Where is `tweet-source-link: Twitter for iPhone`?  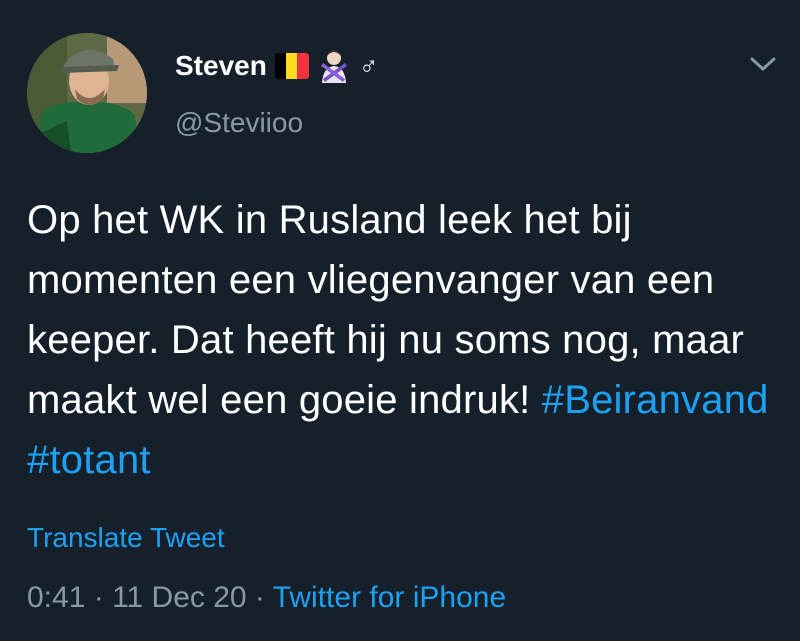
tweet-source-link: Twitter for iPhone is located at coordinates (389, 597).